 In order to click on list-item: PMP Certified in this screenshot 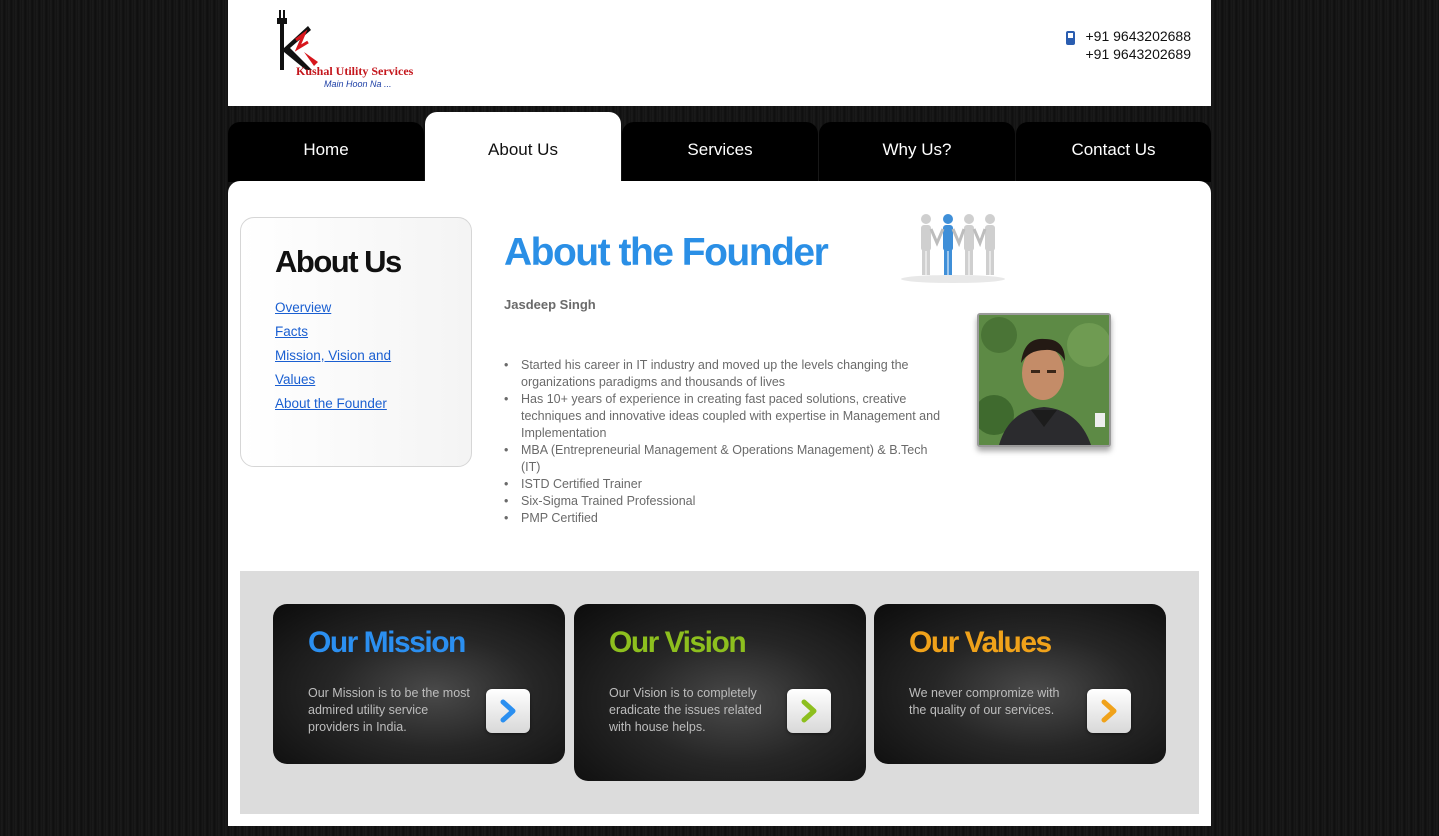, I will do `click(724, 518)`.